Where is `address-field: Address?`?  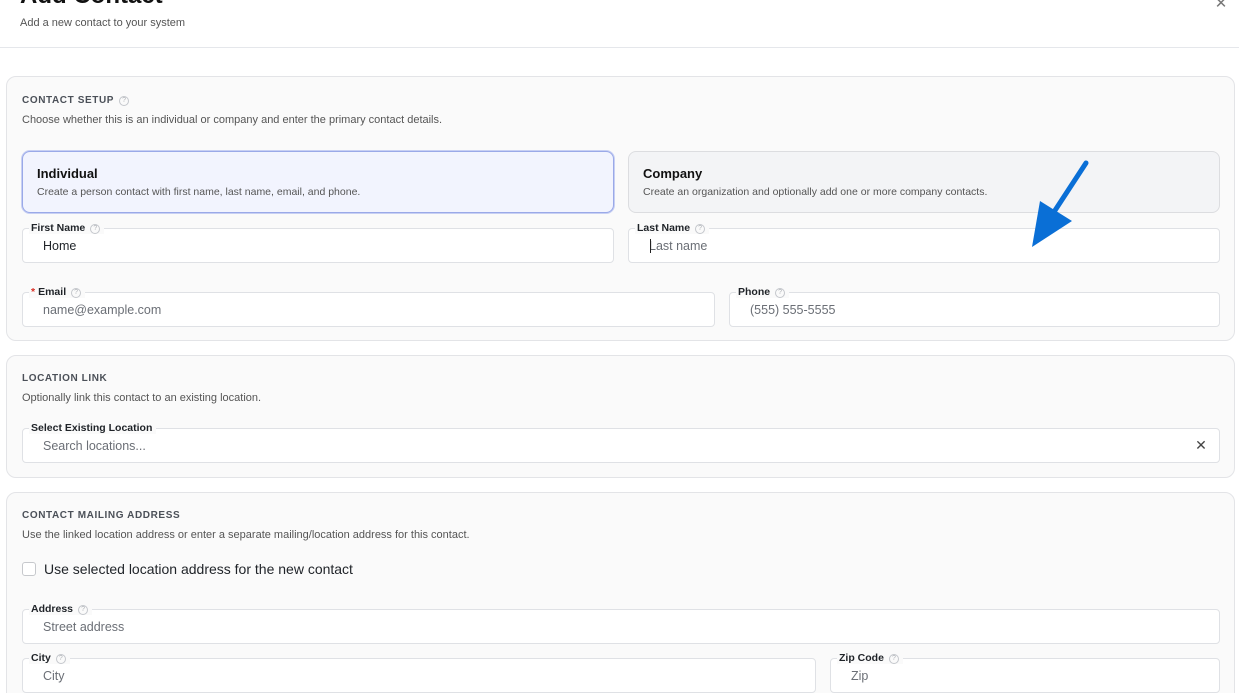 address-field: Address? is located at coordinates (621, 623).